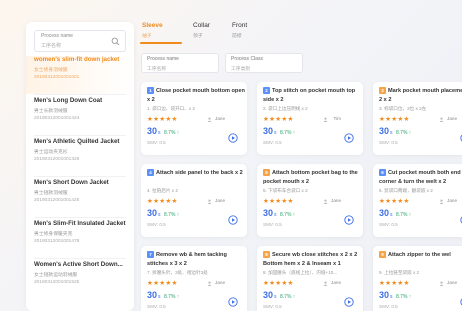 The image size is (462, 311). I want to click on process-number: 8, so click(266, 254).